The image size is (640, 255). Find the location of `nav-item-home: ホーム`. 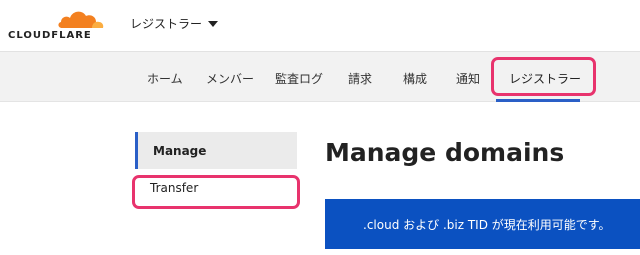

nav-item-home: ホーム is located at coordinates (165, 78).